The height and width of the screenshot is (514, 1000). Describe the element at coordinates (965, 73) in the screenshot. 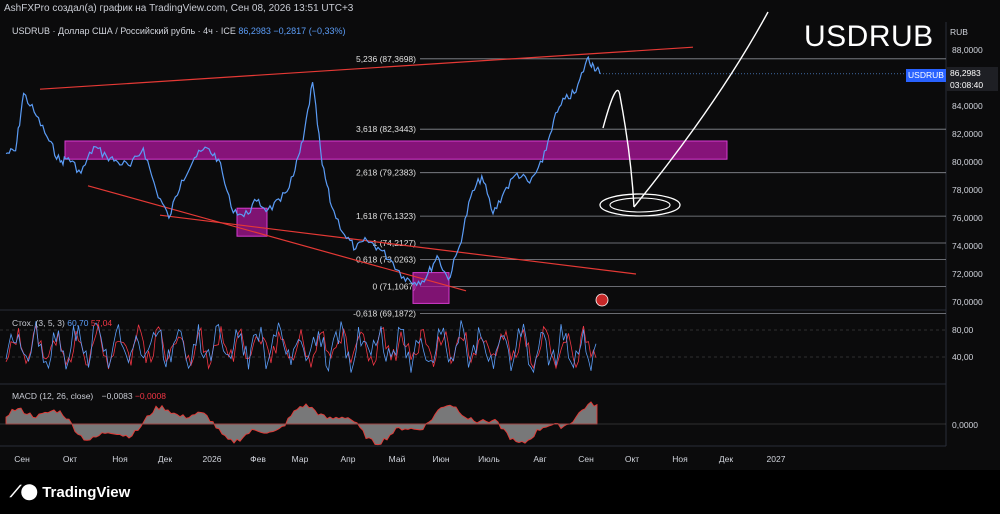

I see `last-price-value: 86,2983` at that location.